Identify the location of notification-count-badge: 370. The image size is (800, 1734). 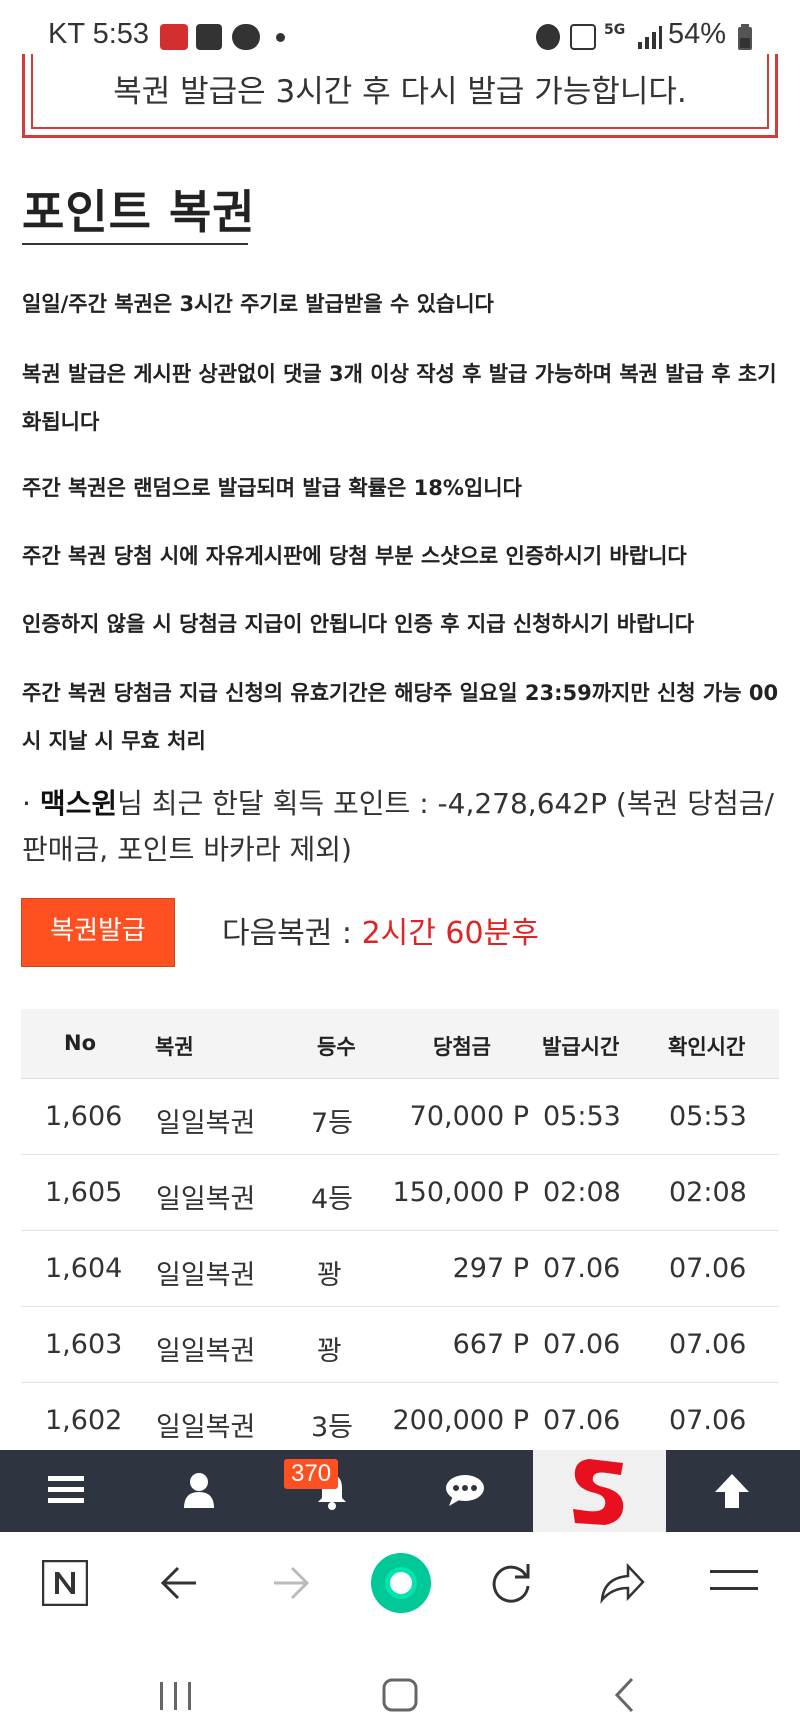
(311, 1474).